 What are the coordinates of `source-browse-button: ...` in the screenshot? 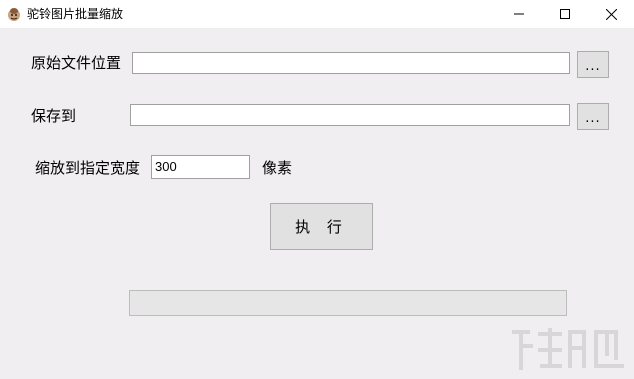 It's located at (593, 64).